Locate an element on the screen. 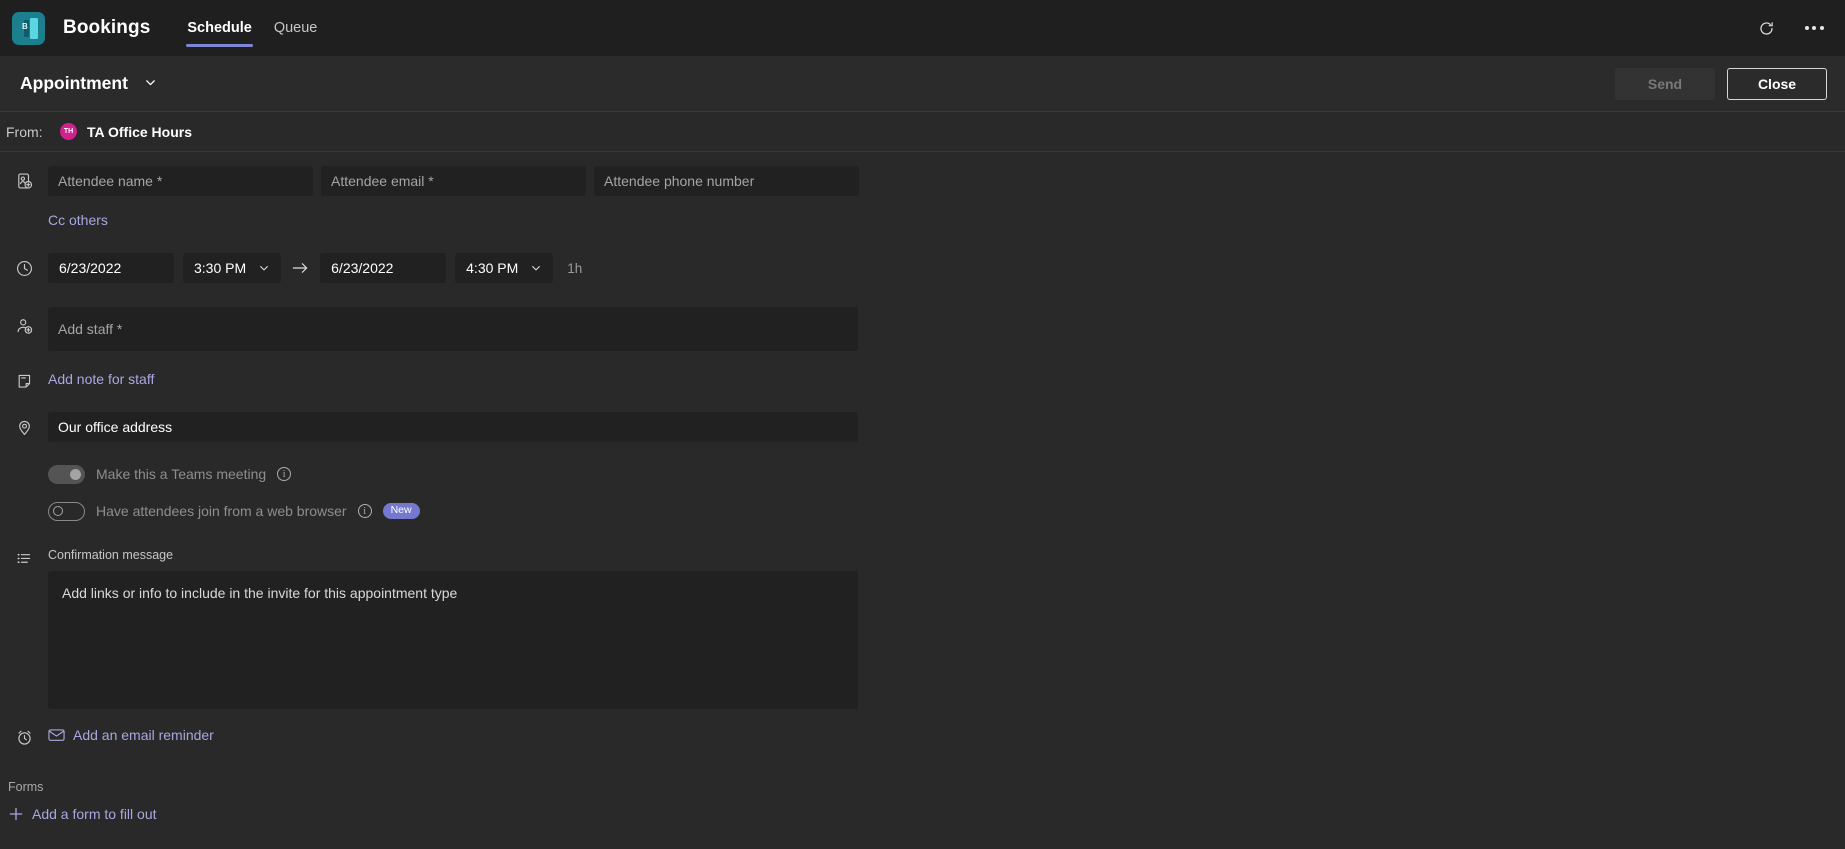 The height and width of the screenshot is (849, 1845). main-tabs: Schedule Queue is located at coordinates (252, 28).